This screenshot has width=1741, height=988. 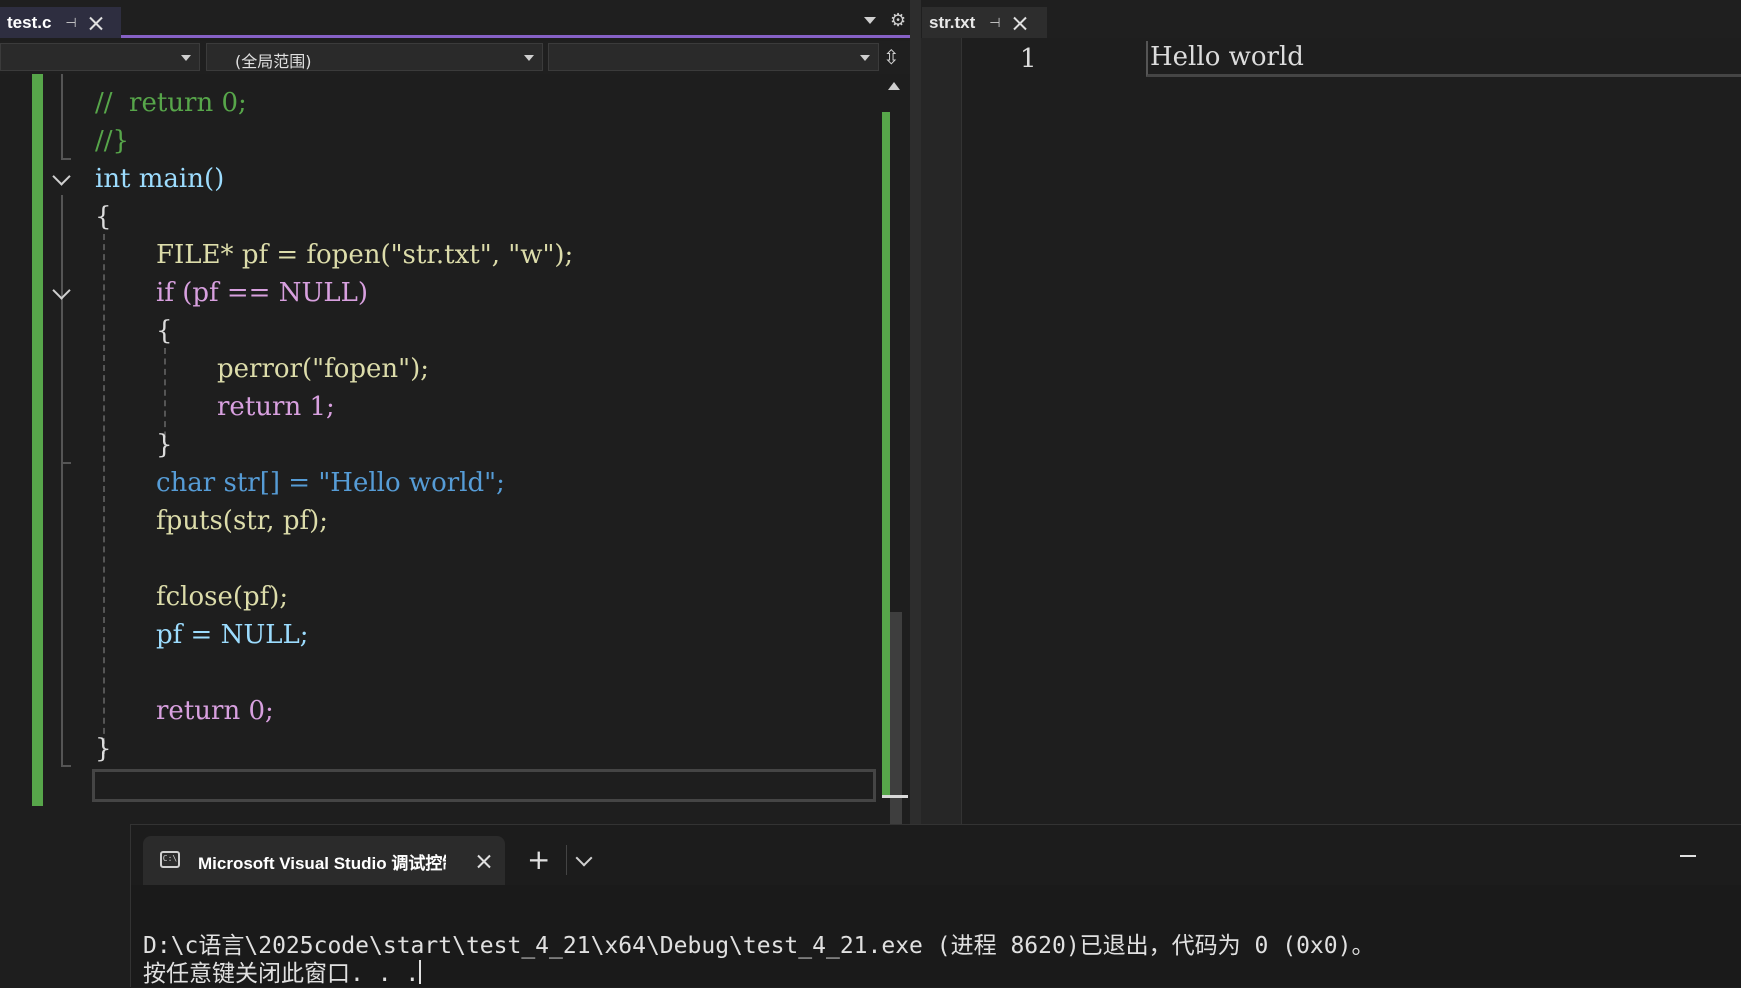 I want to click on scope-label: (全局范围), so click(x=273, y=61).